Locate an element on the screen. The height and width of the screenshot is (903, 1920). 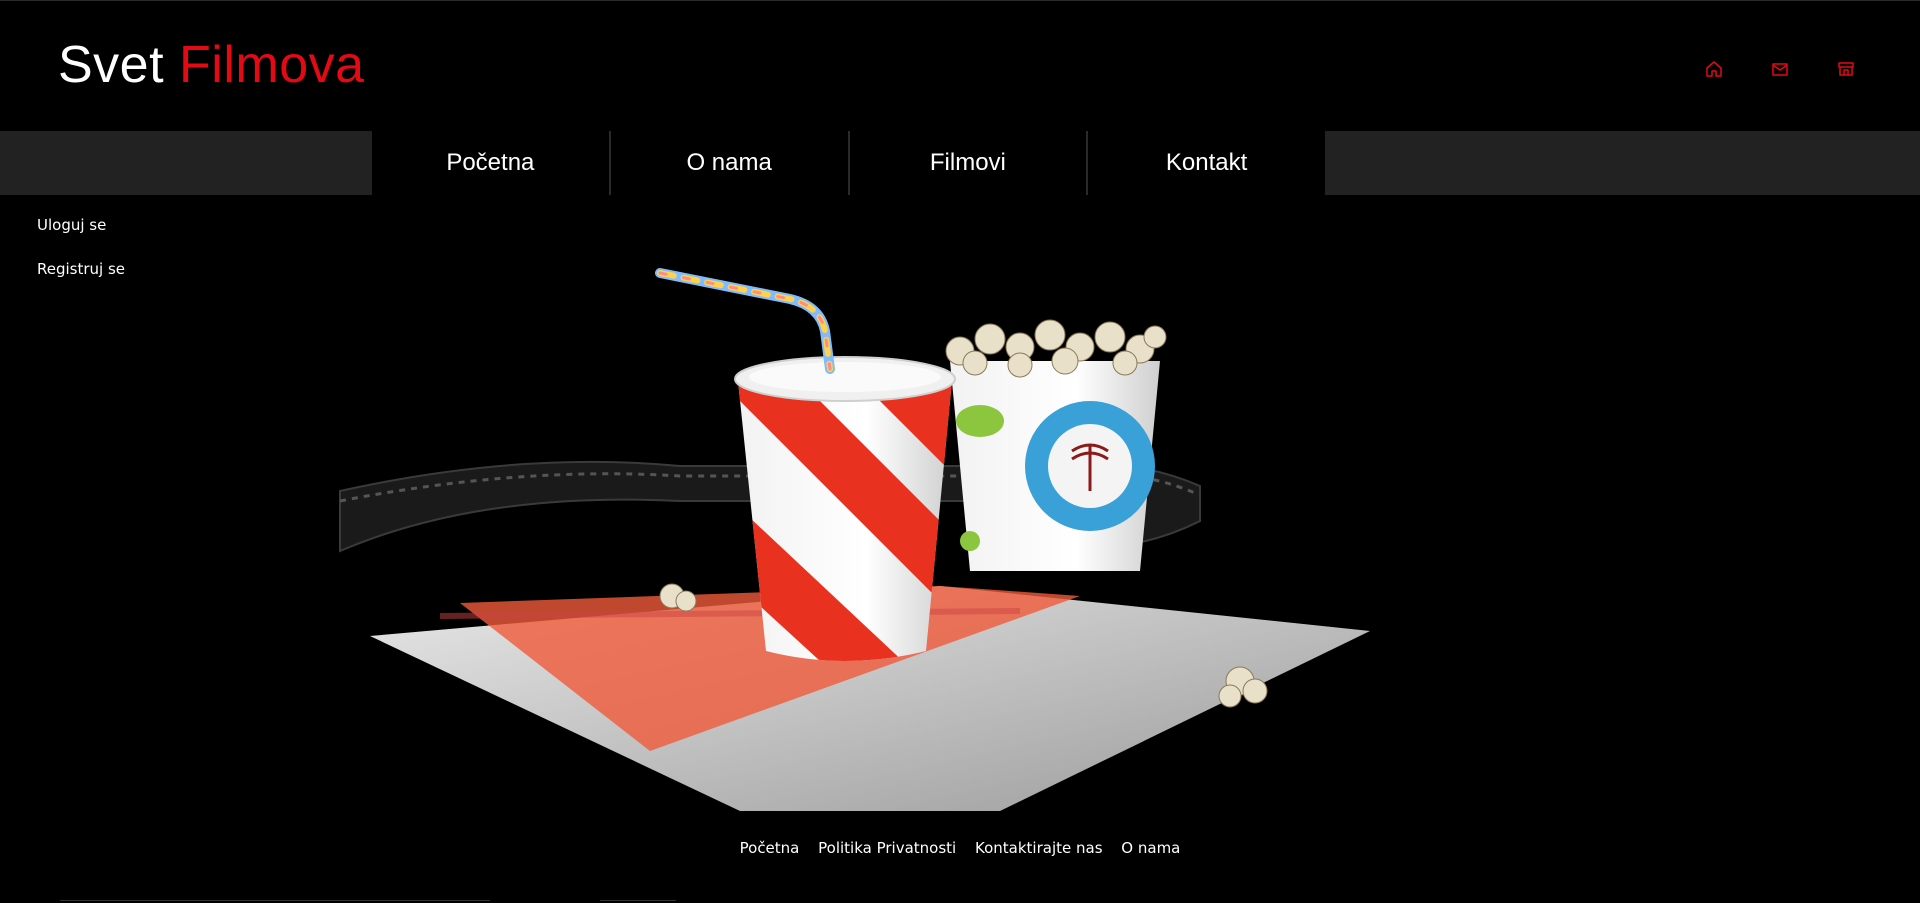
login-link: Uloguj se is located at coordinates (81, 225).